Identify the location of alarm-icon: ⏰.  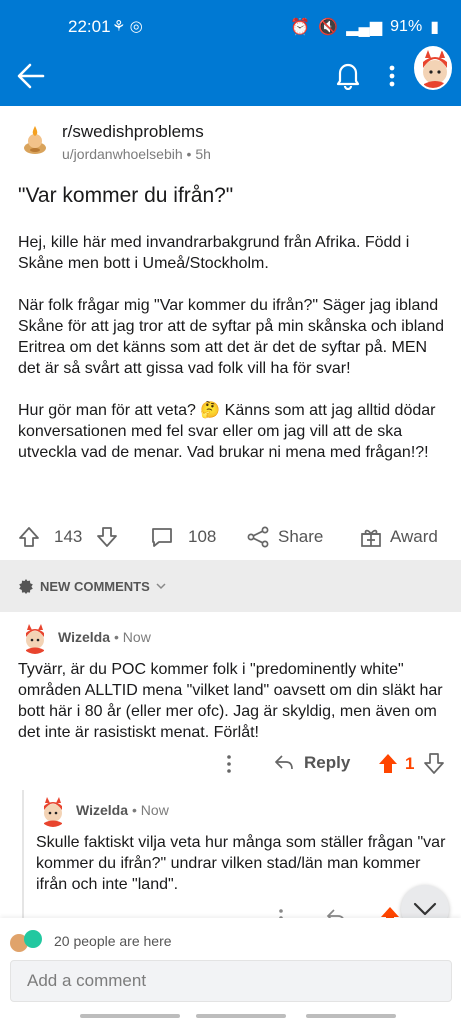
(300, 27).